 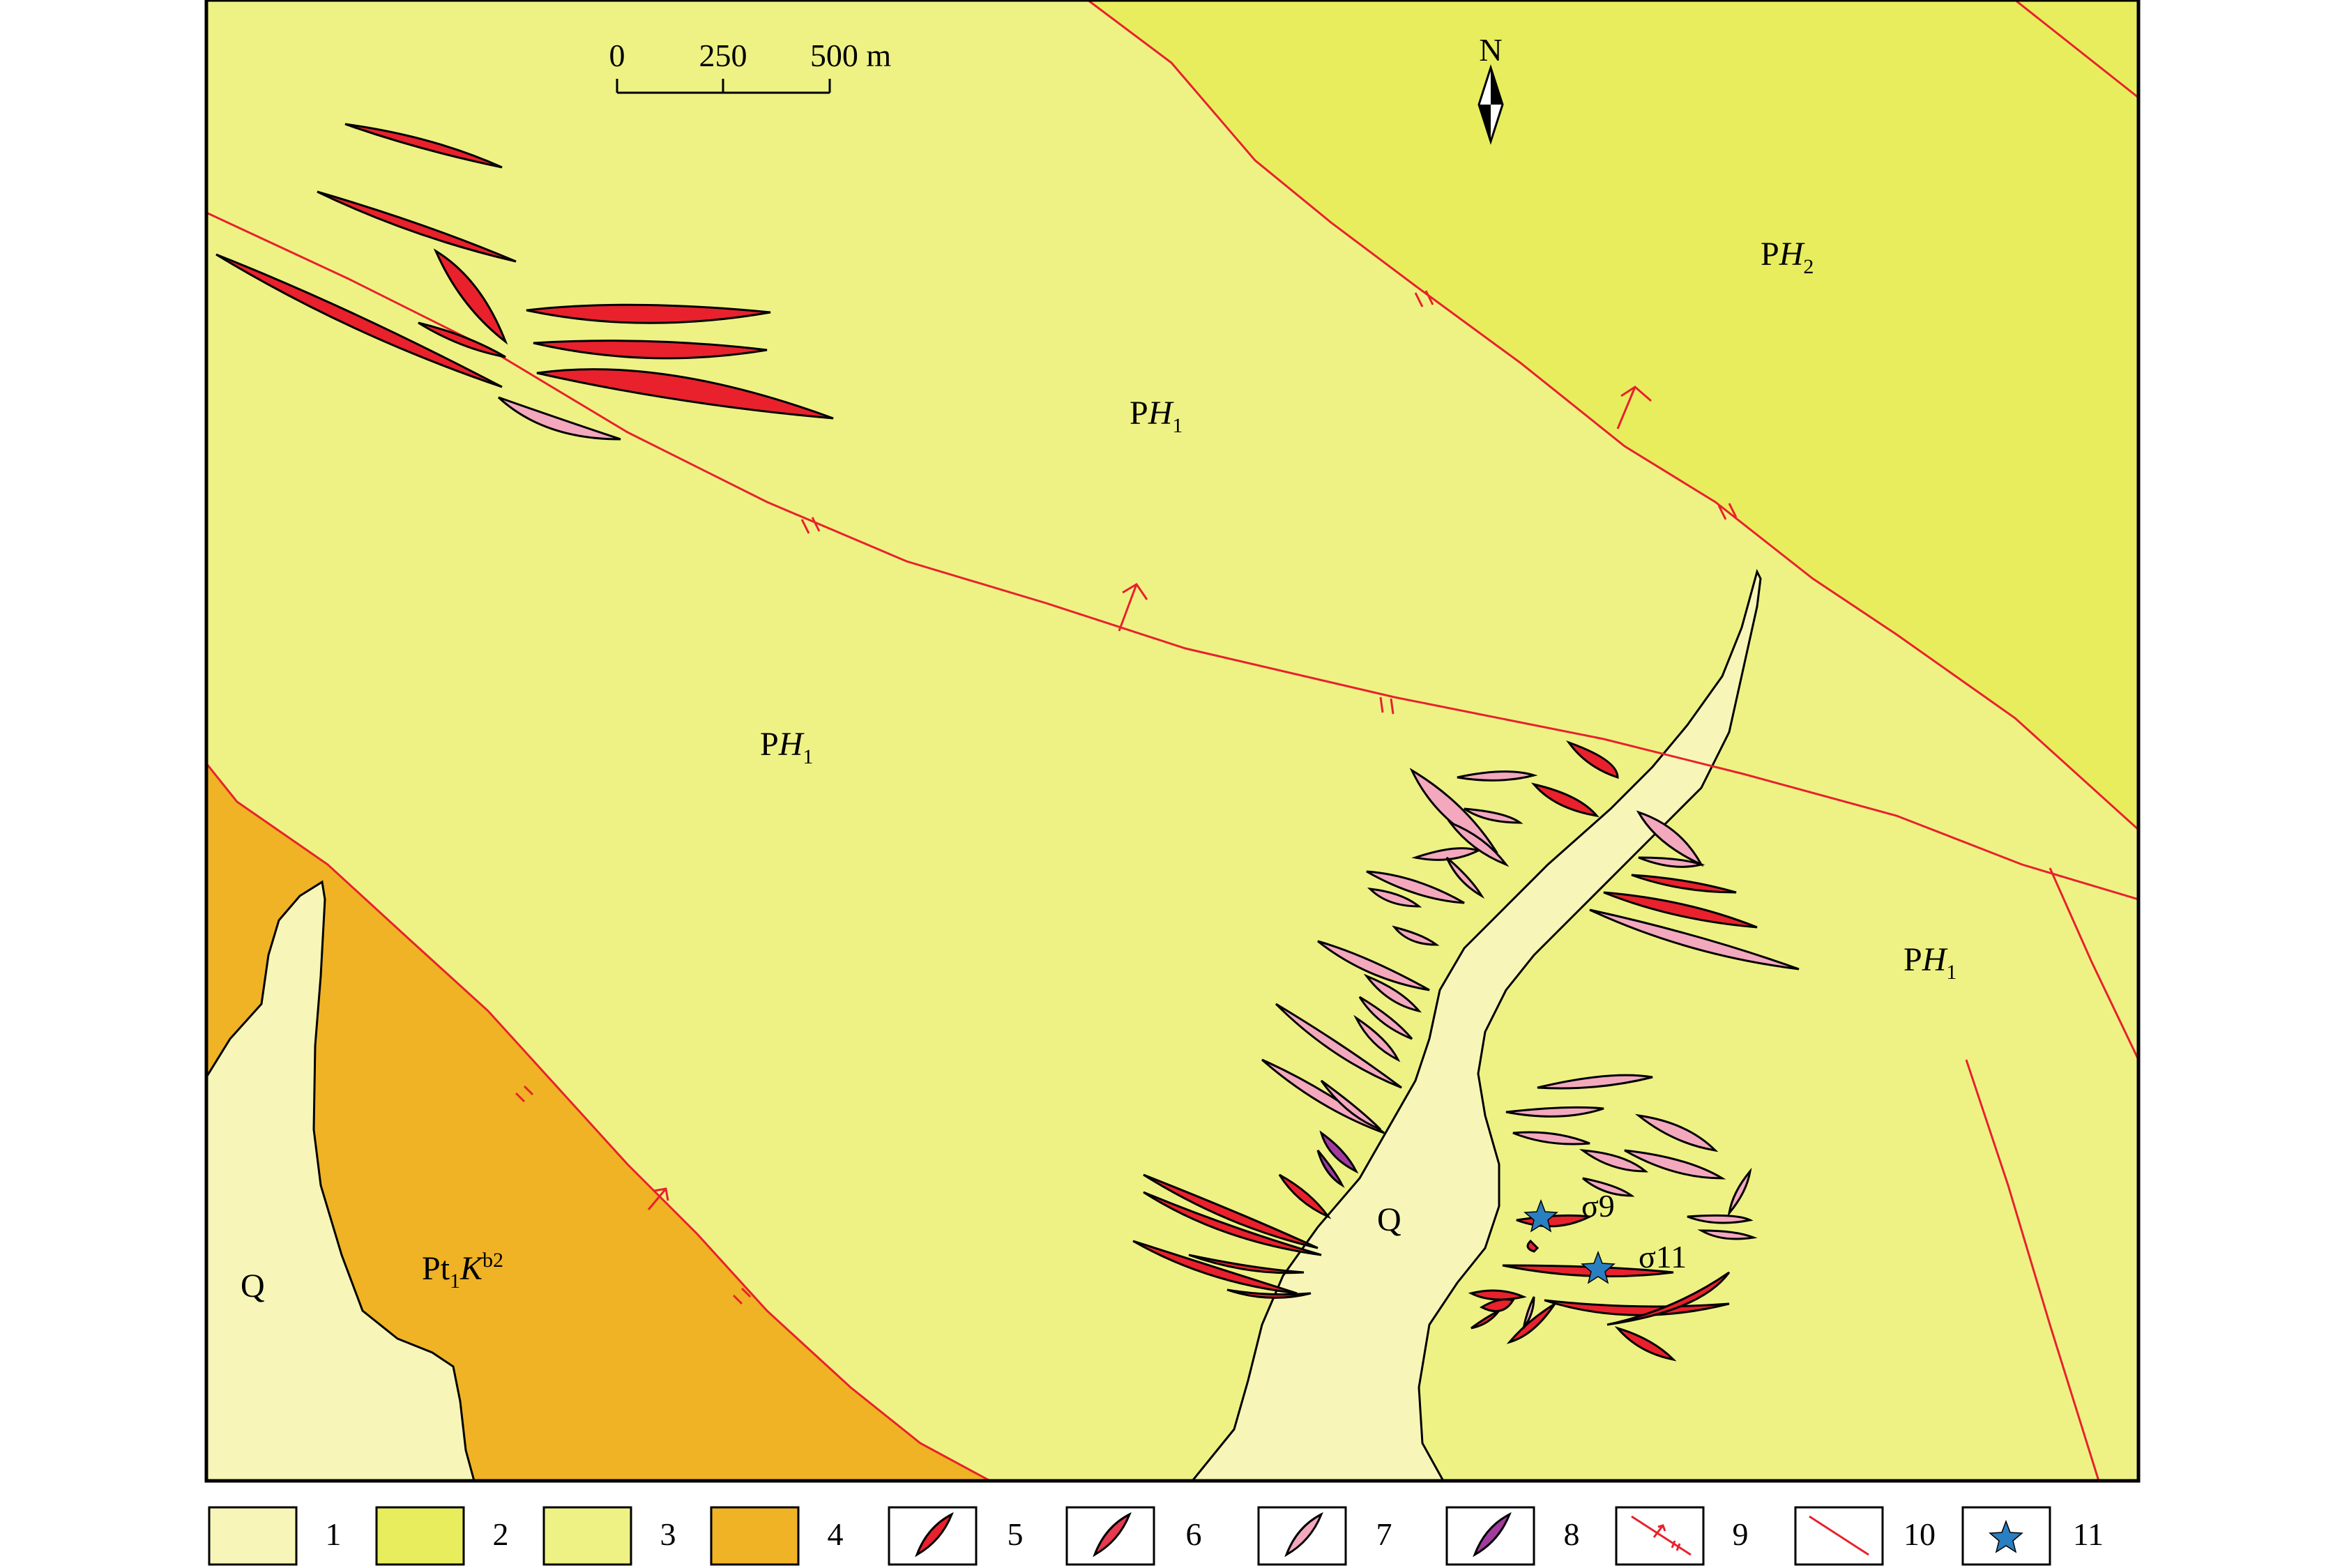 I want to click on svg-text: 8, so click(x=1572, y=1534).